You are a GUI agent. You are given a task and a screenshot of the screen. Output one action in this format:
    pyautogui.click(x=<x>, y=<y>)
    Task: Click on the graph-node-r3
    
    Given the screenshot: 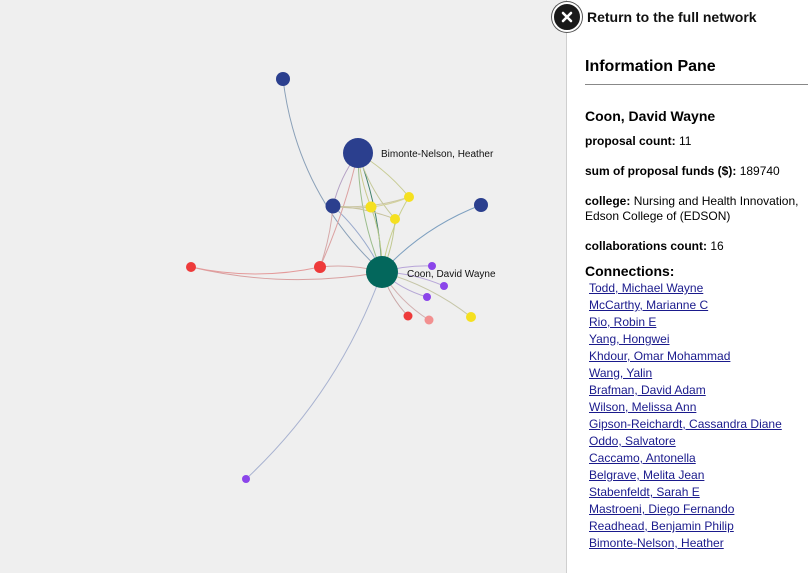 What is the action you would take?
    pyautogui.click(x=408, y=316)
    